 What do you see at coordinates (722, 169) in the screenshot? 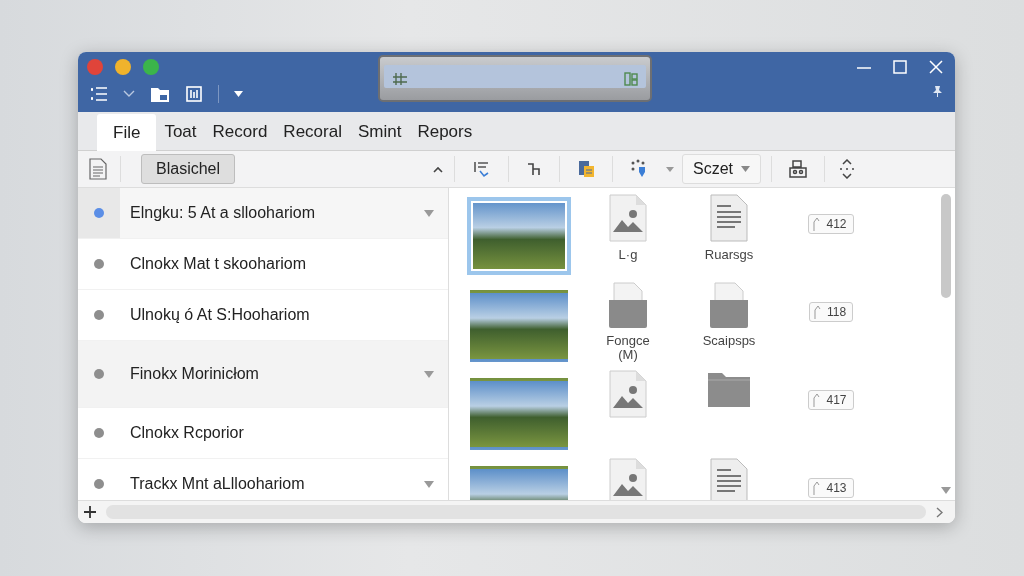
I see `select-dropdown: Sczet` at bounding box center [722, 169].